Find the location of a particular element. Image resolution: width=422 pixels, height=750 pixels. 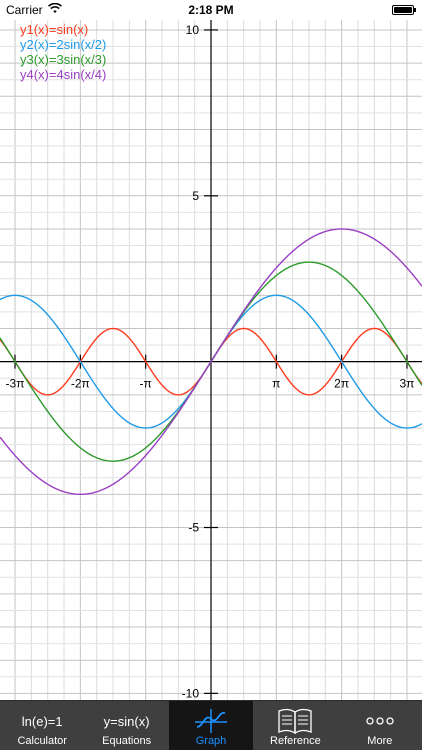

more-dots-icon is located at coordinates (380, 721).